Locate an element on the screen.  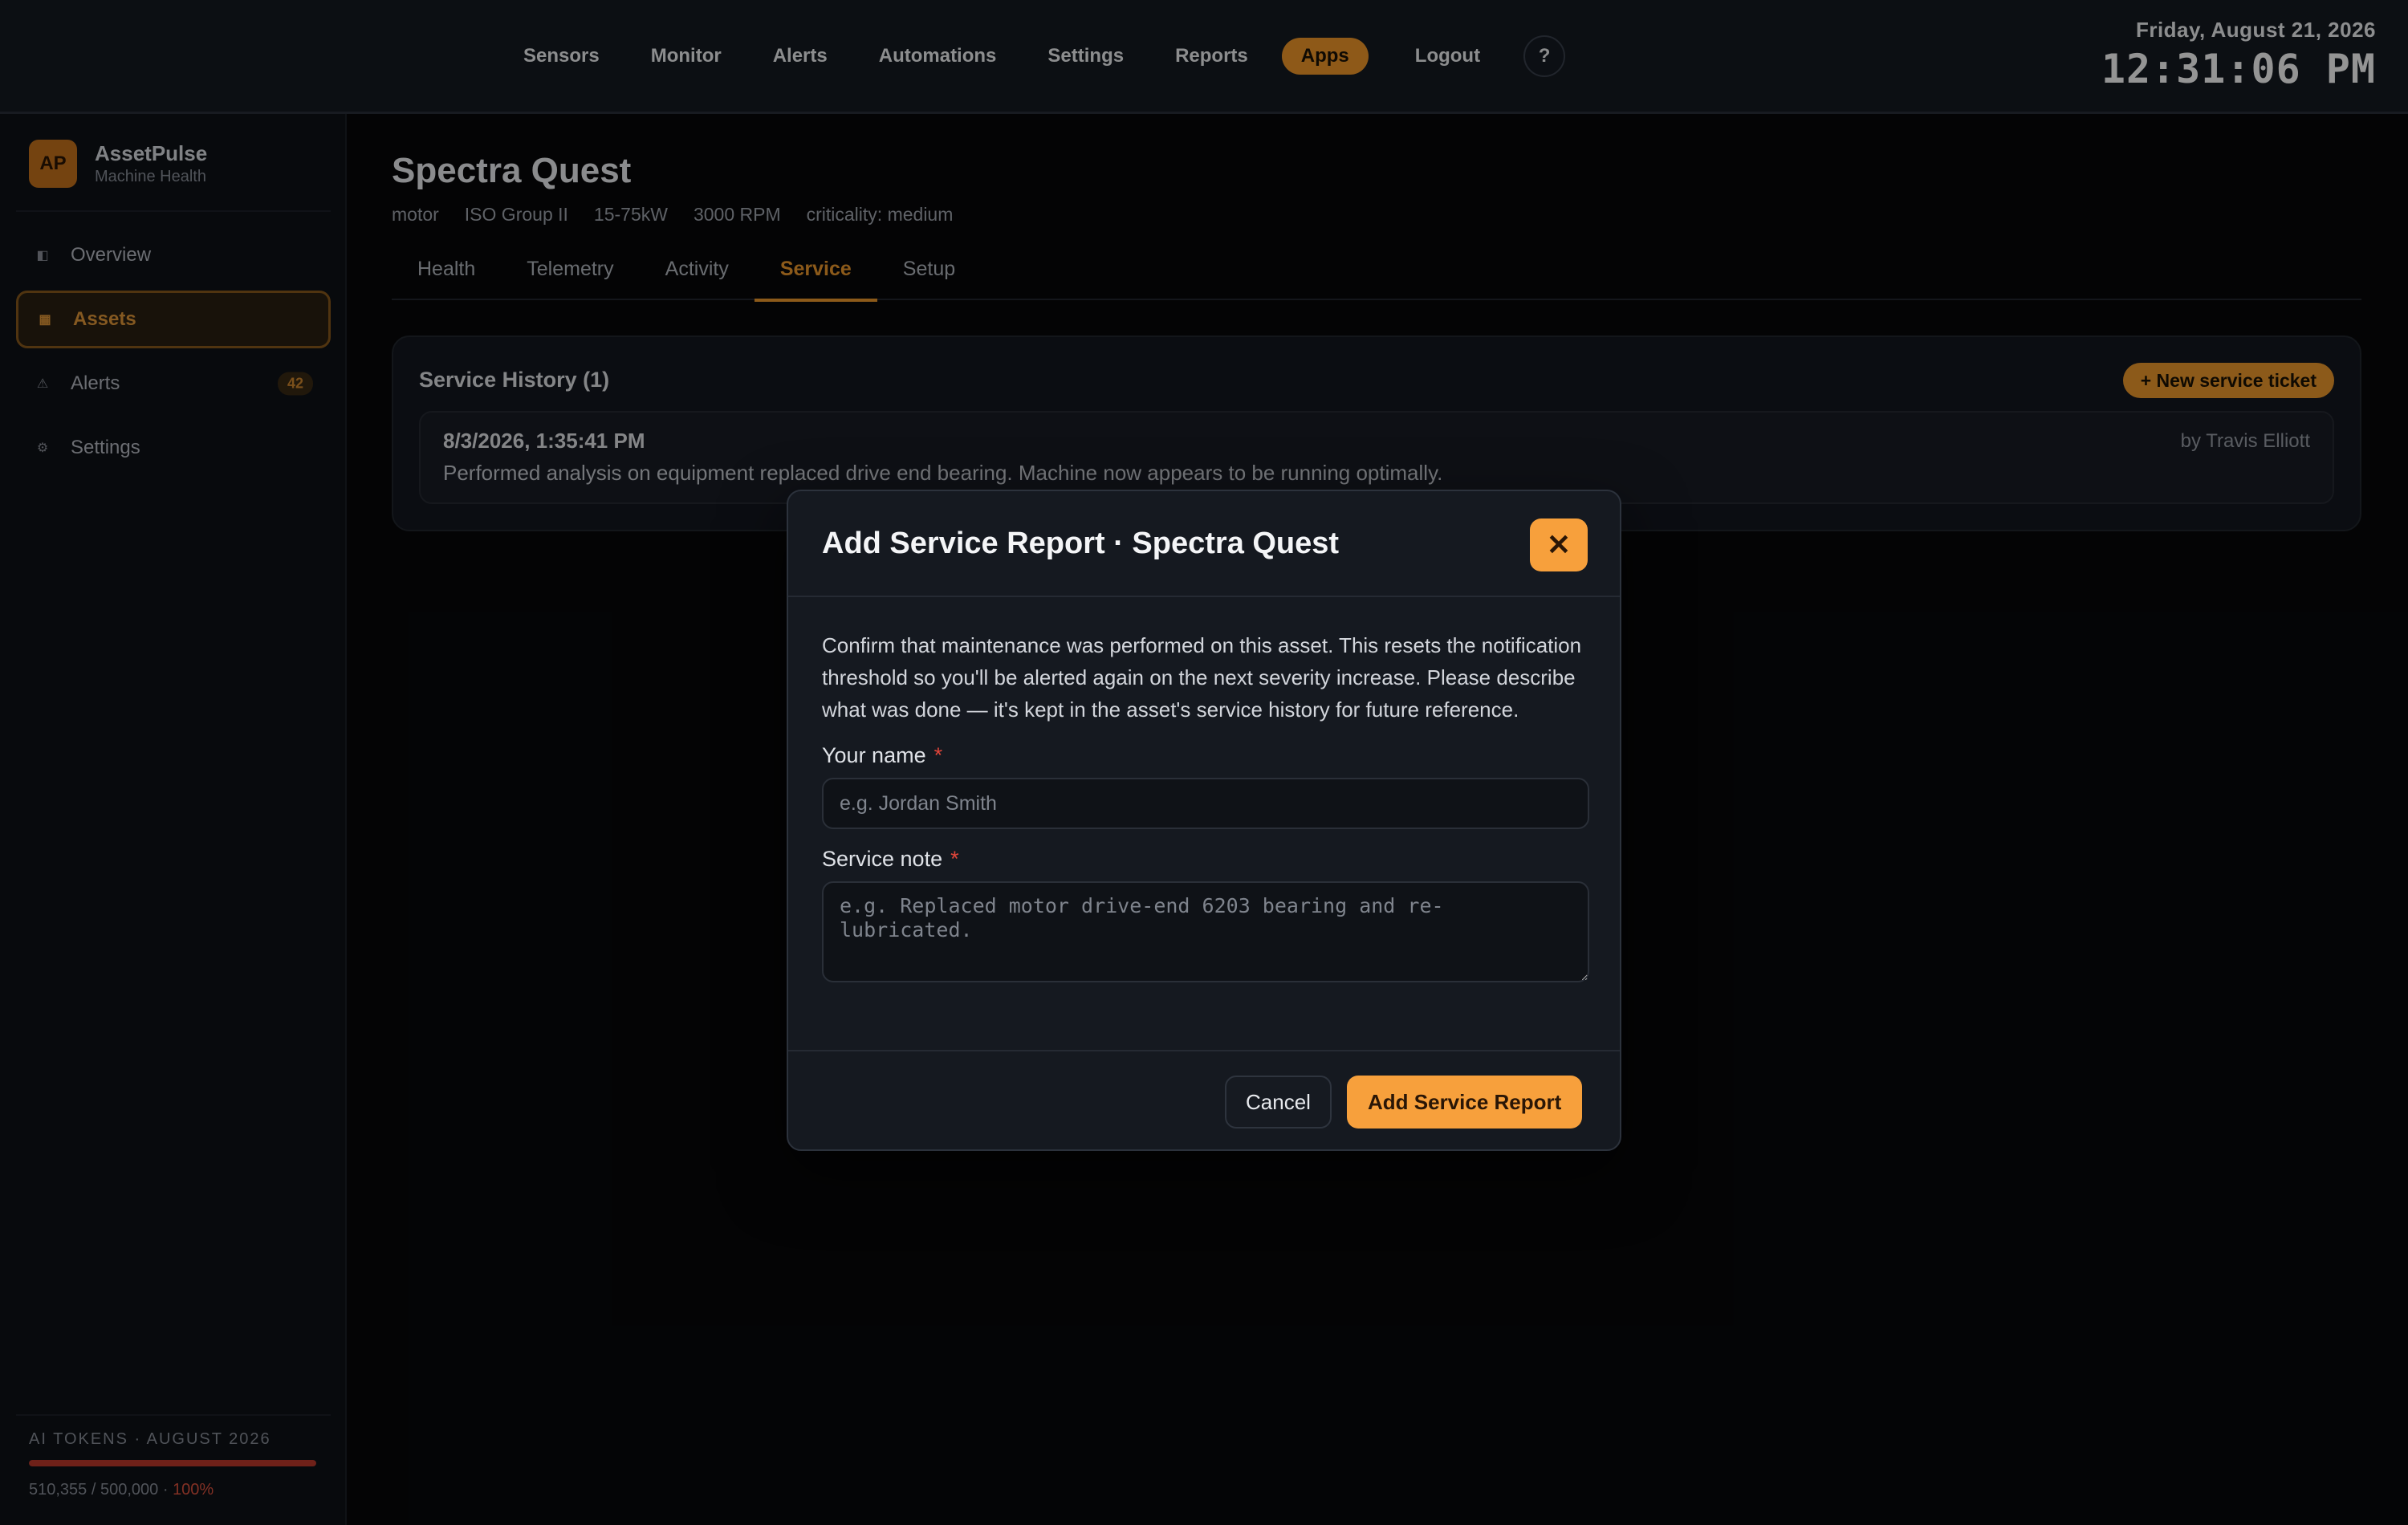
dialog-header: Add Service Report · Spectra Quest ✕ is located at coordinates (1204, 544).